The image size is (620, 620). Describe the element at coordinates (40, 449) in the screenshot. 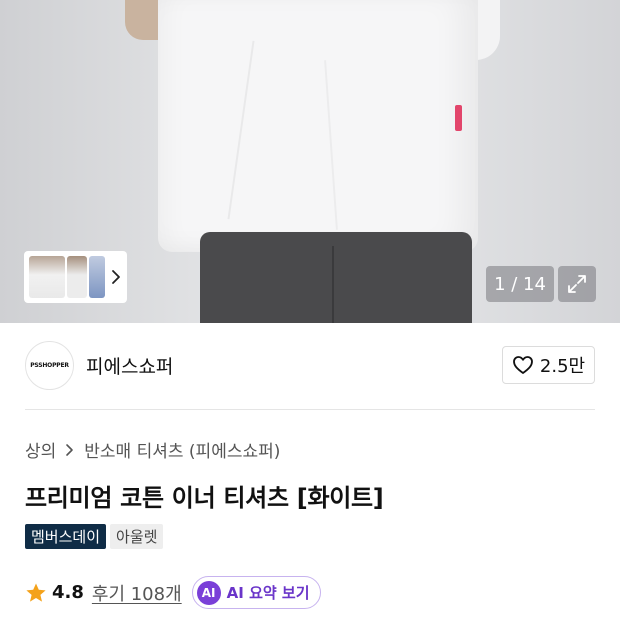

I see `breadcrumb-item-category: 상의` at that location.